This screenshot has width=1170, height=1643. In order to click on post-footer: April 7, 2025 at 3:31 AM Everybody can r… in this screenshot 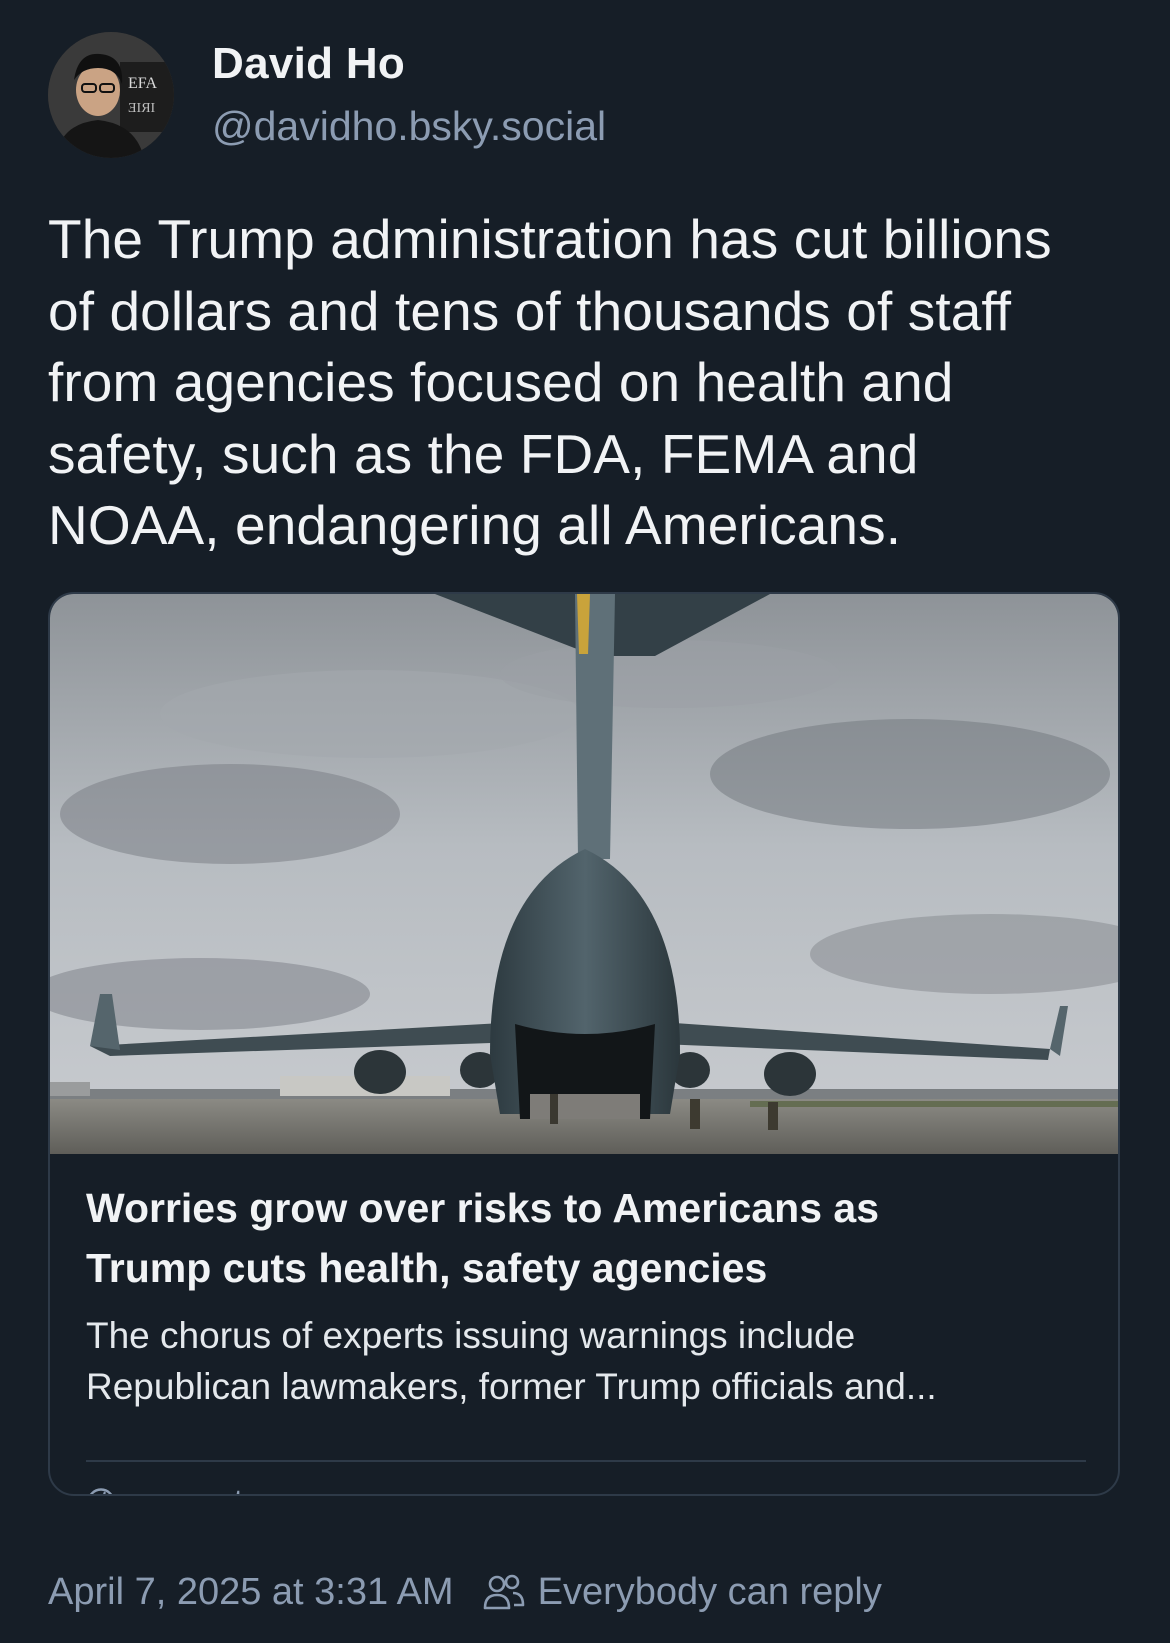, I will do `click(465, 1592)`.